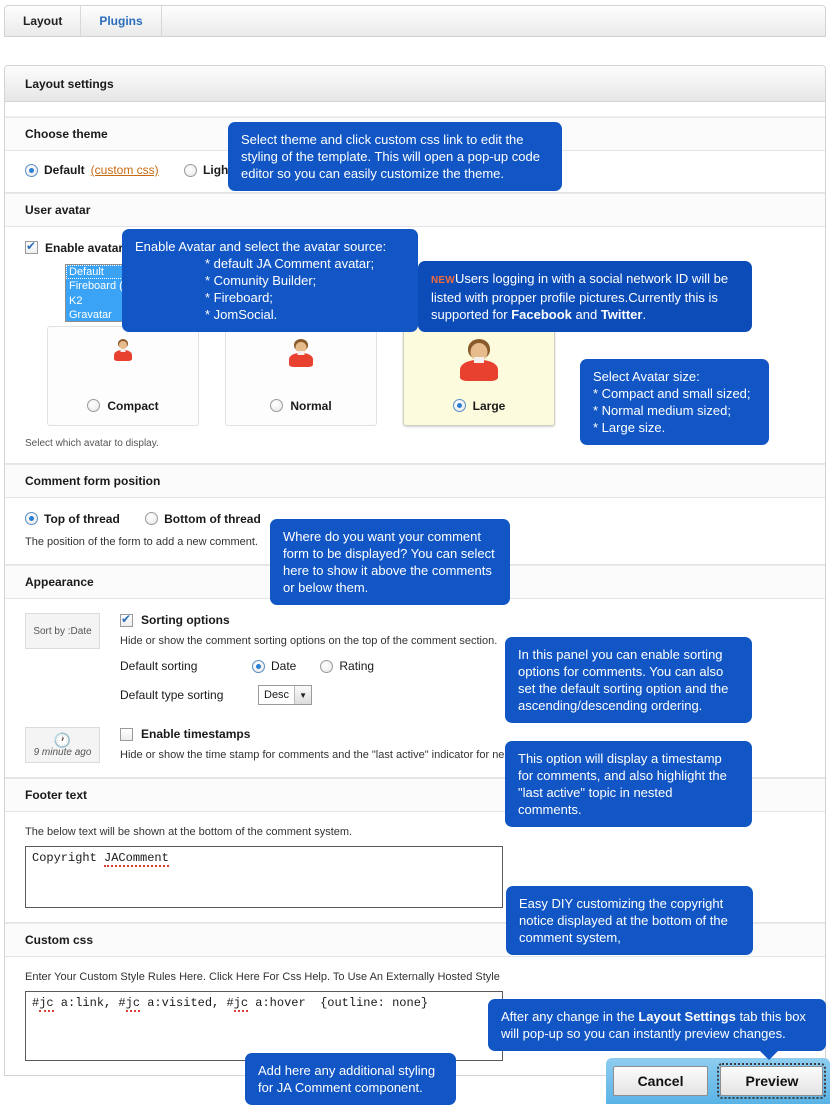 The image size is (830, 1105). What do you see at coordinates (772, 1081) in the screenshot?
I see `preview-button: Preview` at bounding box center [772, 1081].